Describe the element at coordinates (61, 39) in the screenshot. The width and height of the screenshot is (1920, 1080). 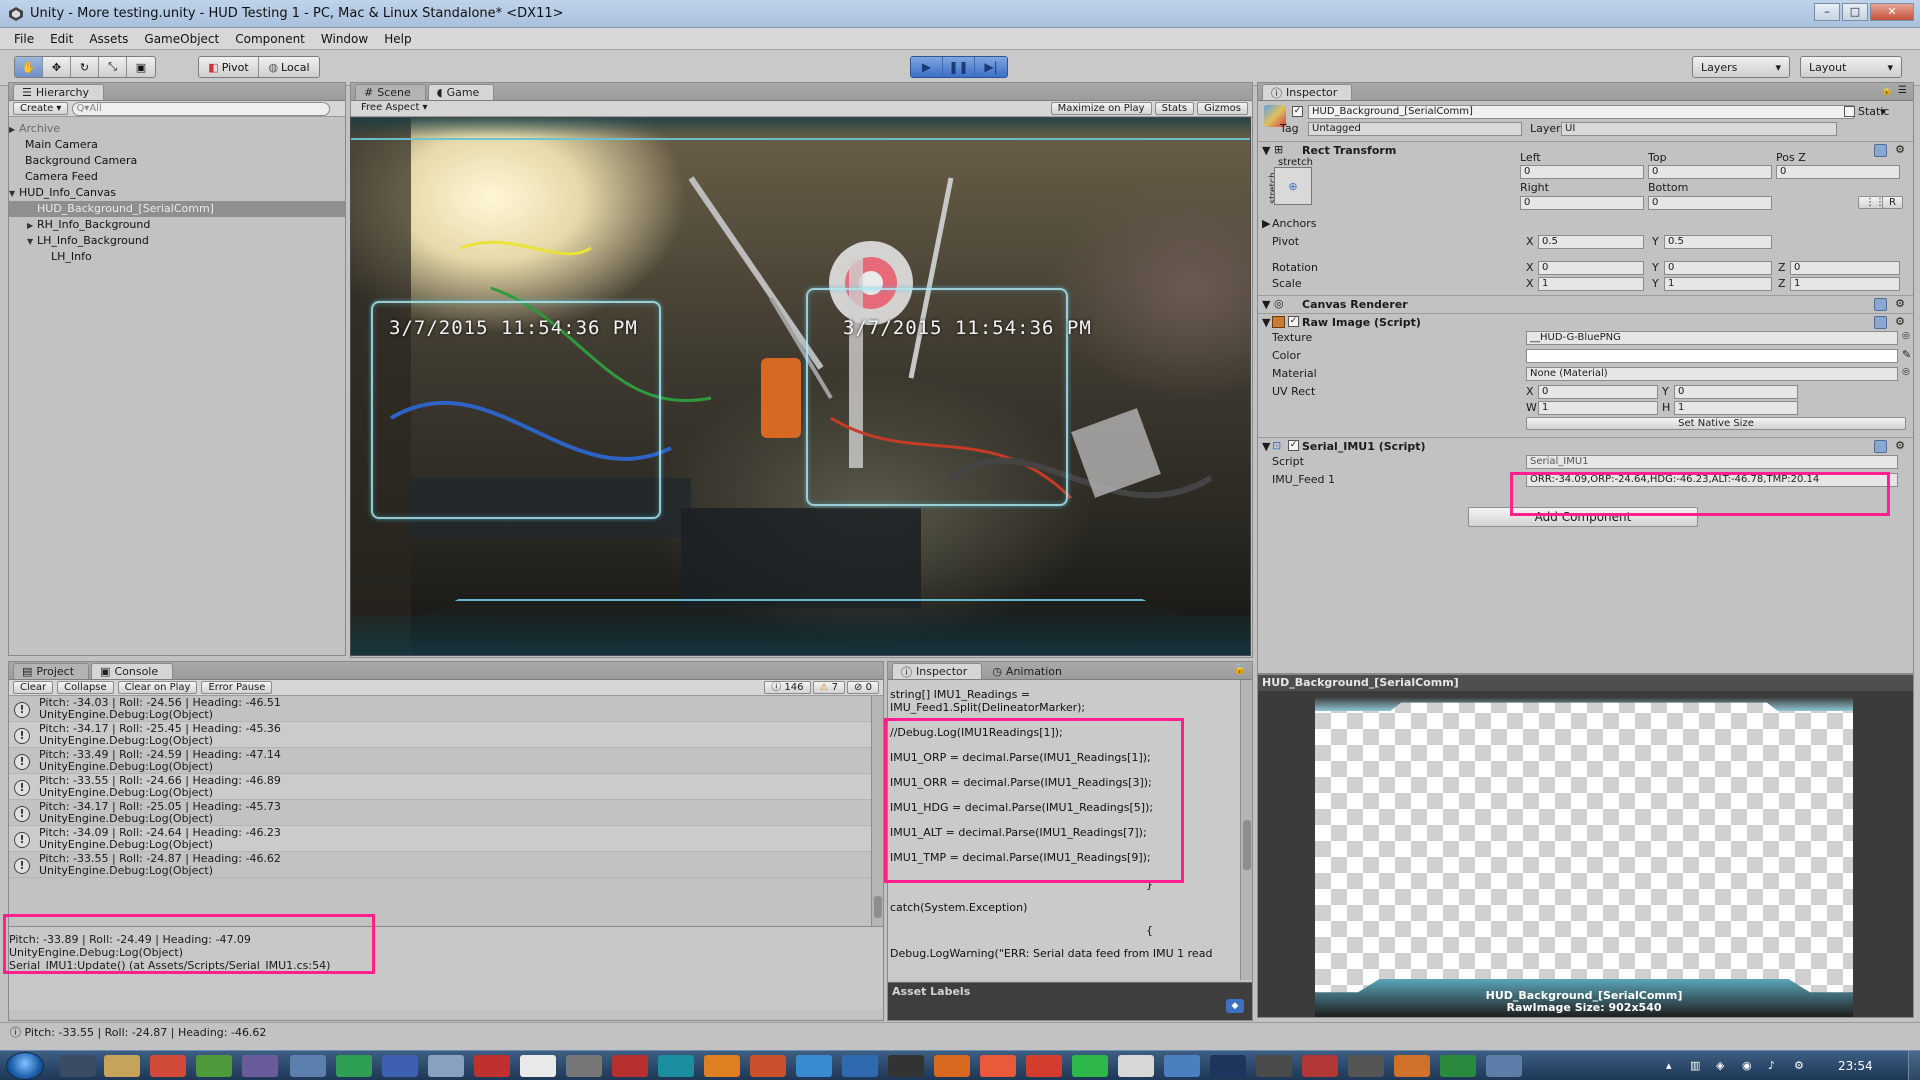
I see `menu-edit: Edit` at that location.